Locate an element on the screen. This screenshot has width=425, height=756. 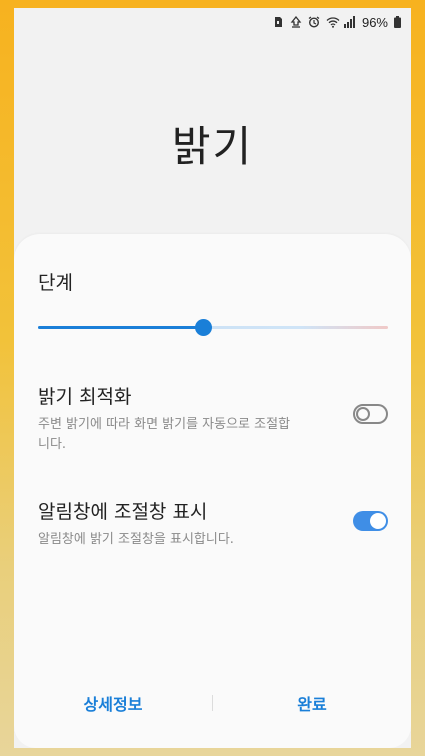
battery-percentage: 96% is located at coordinates (374, 22).